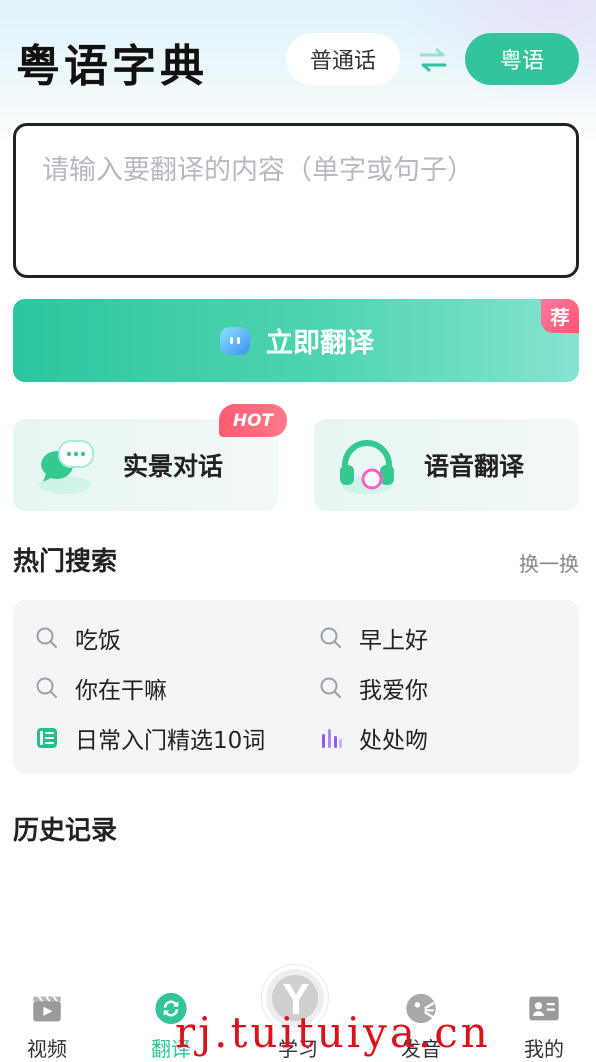 Image resolution: width=596 pixels, height=1062 pixels. Describe the element at coordinates (98, 641) in the screenshot. I see `hot-search-text: 吃饭` at that location.